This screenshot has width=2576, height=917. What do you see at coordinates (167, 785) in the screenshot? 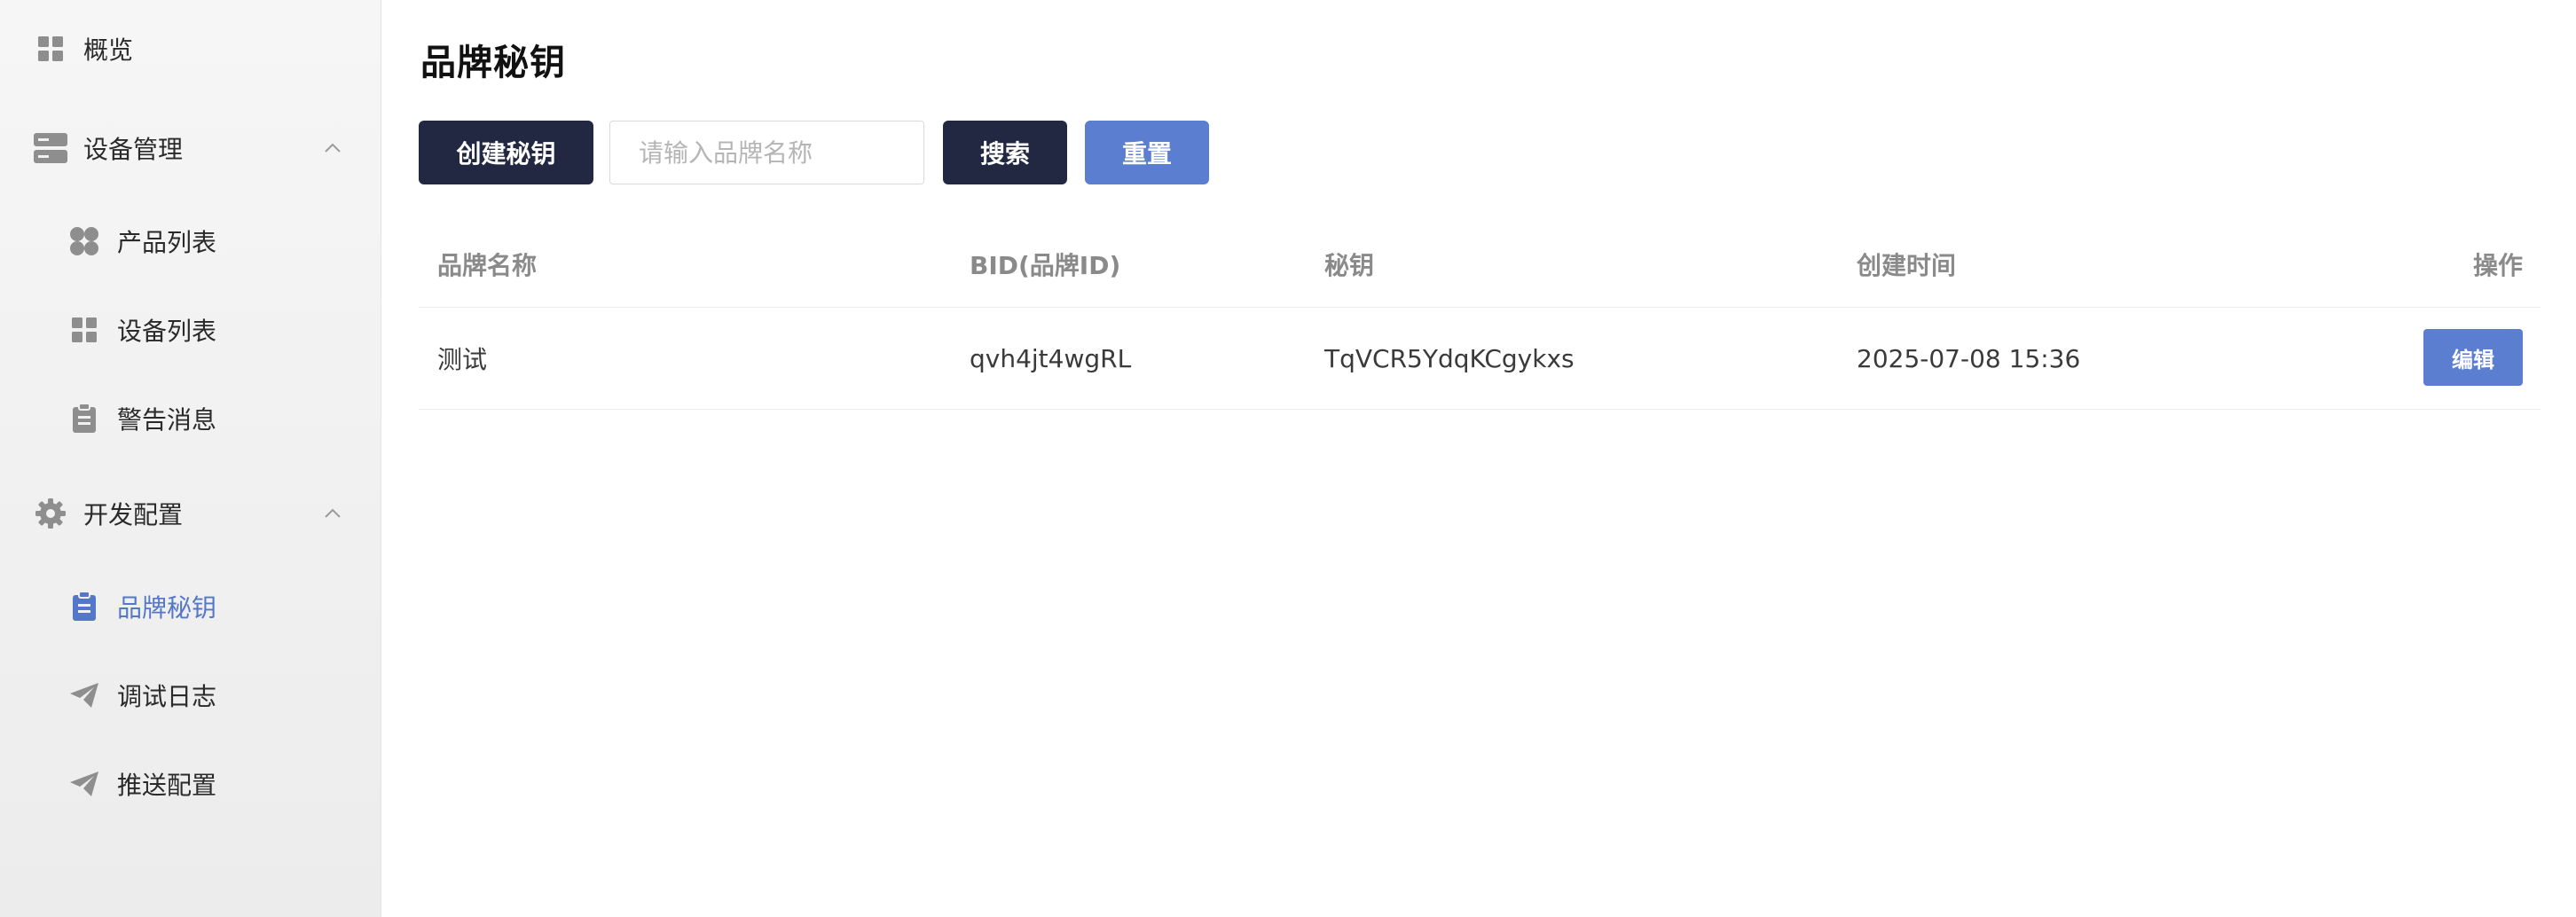
I see `sidebar-item-label: 推送配置` at bounding box center [167, 785].